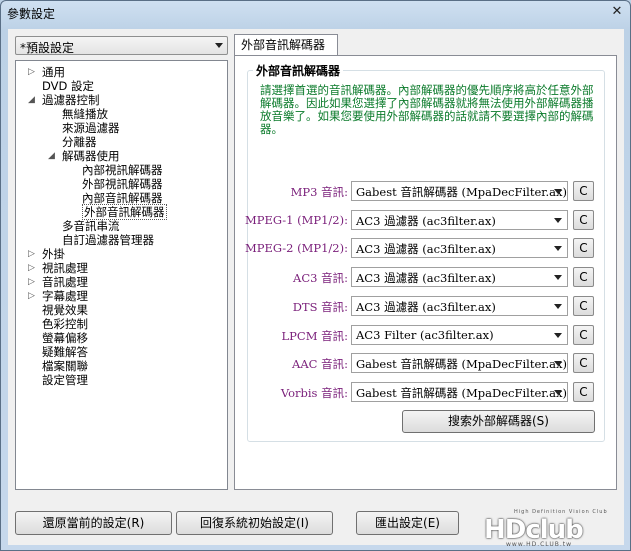  I want to click on tree-item-label: 多音訊串流, so click(91, 226).